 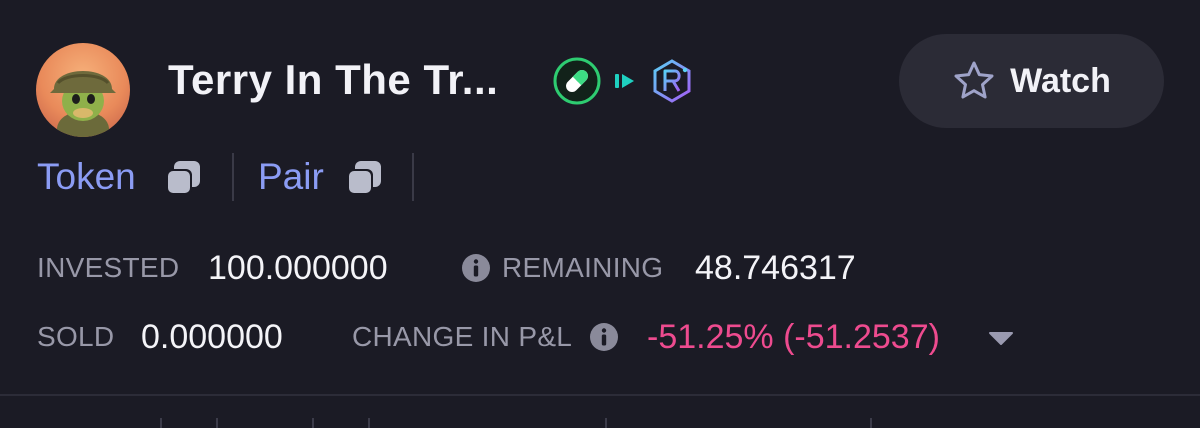 What do you see at coordinates (775, 268) in the screenshot?
I see `remaining-value: 48.746317` at bounding box center [775, 268].